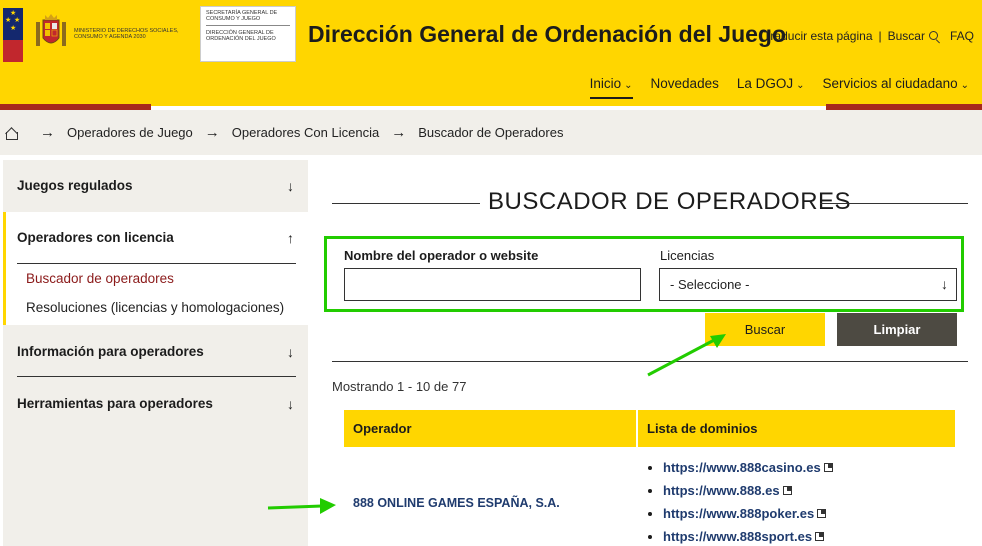 This screenshot has height=546, width=982. What do you see at coordinates (611, 87) in the screenshot?
I see `nav-item-inicio: Inicio ⌄` at bounding box center [611, 87].